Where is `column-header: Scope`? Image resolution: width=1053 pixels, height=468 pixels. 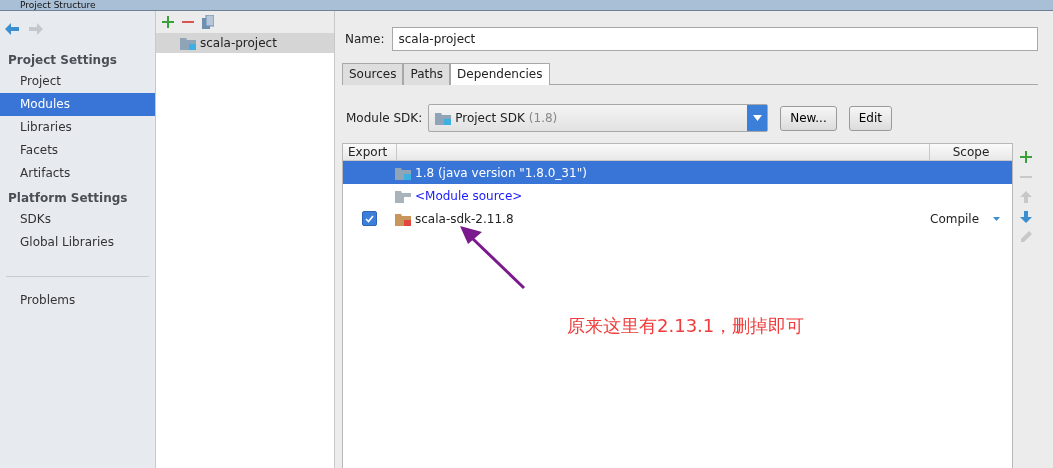 column-header: Scope is located at coordinates (971, 152).